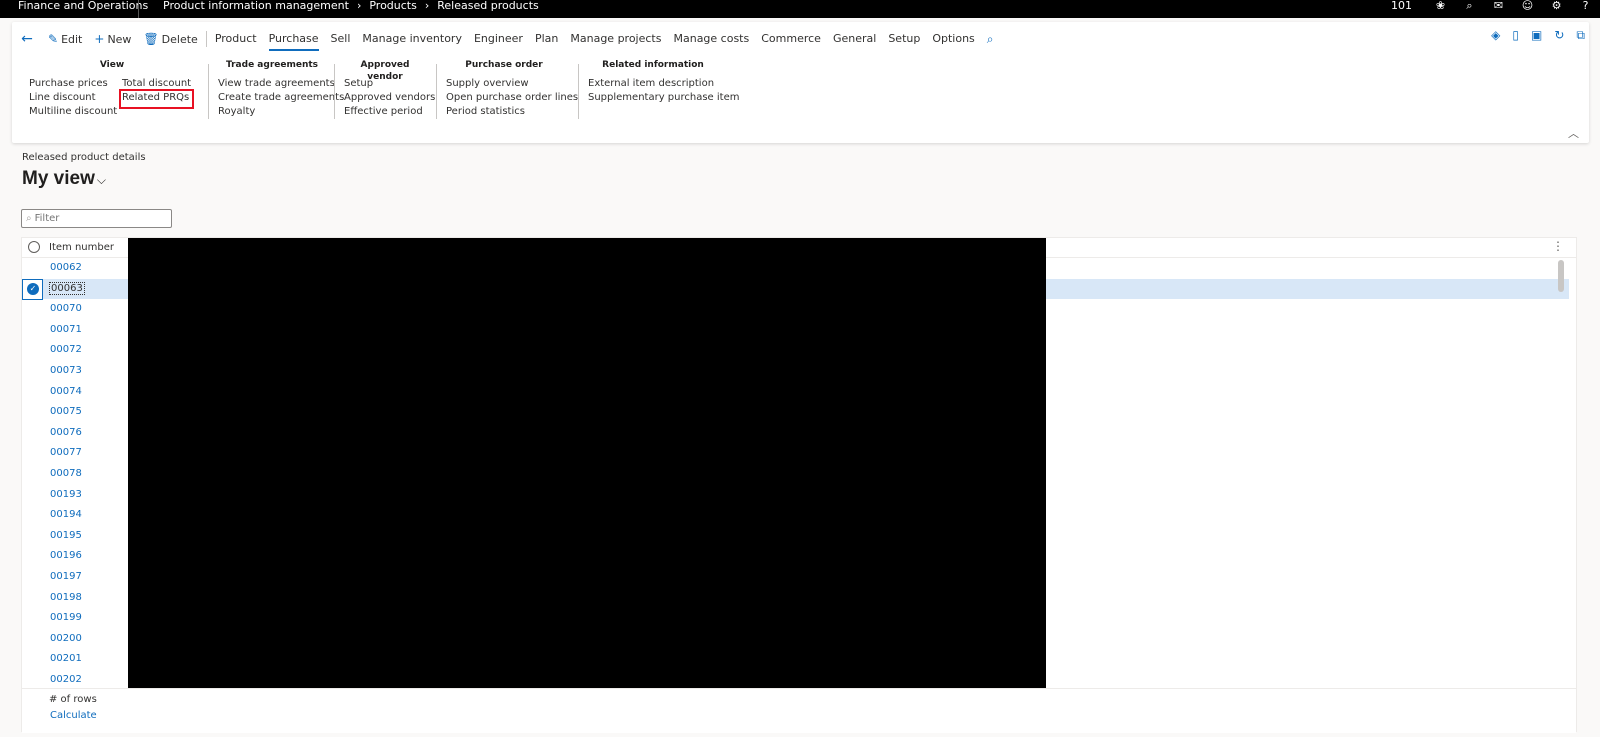 This screenshot has width=1600, height=737. Describe the element at coordinates (799, 710) in the screenshot. I see `grid-footer: # of rows Calculate` at that location.